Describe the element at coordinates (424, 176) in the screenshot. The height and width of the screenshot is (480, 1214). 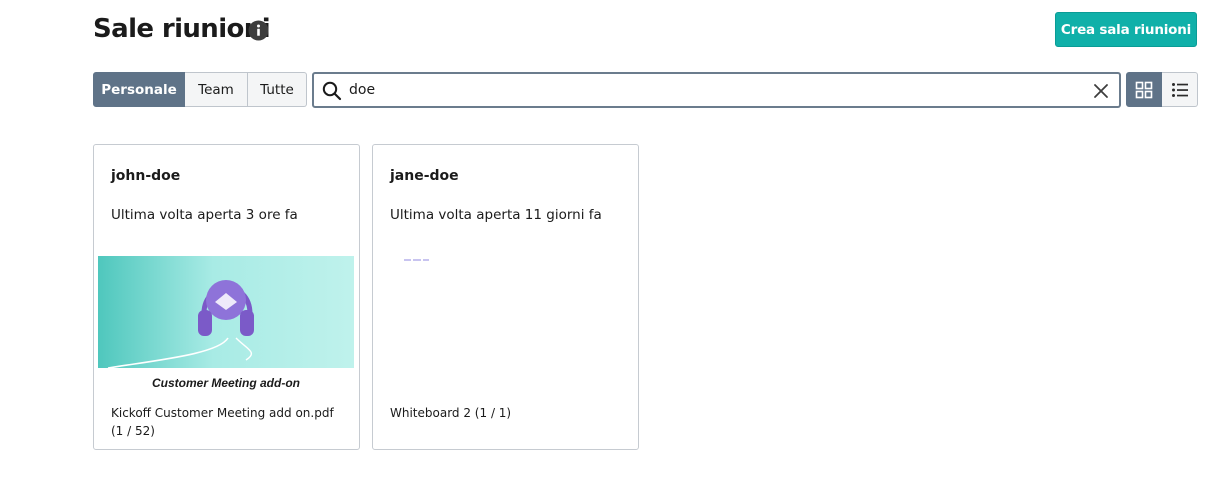
I see `room-name: jane-doe` at that location.